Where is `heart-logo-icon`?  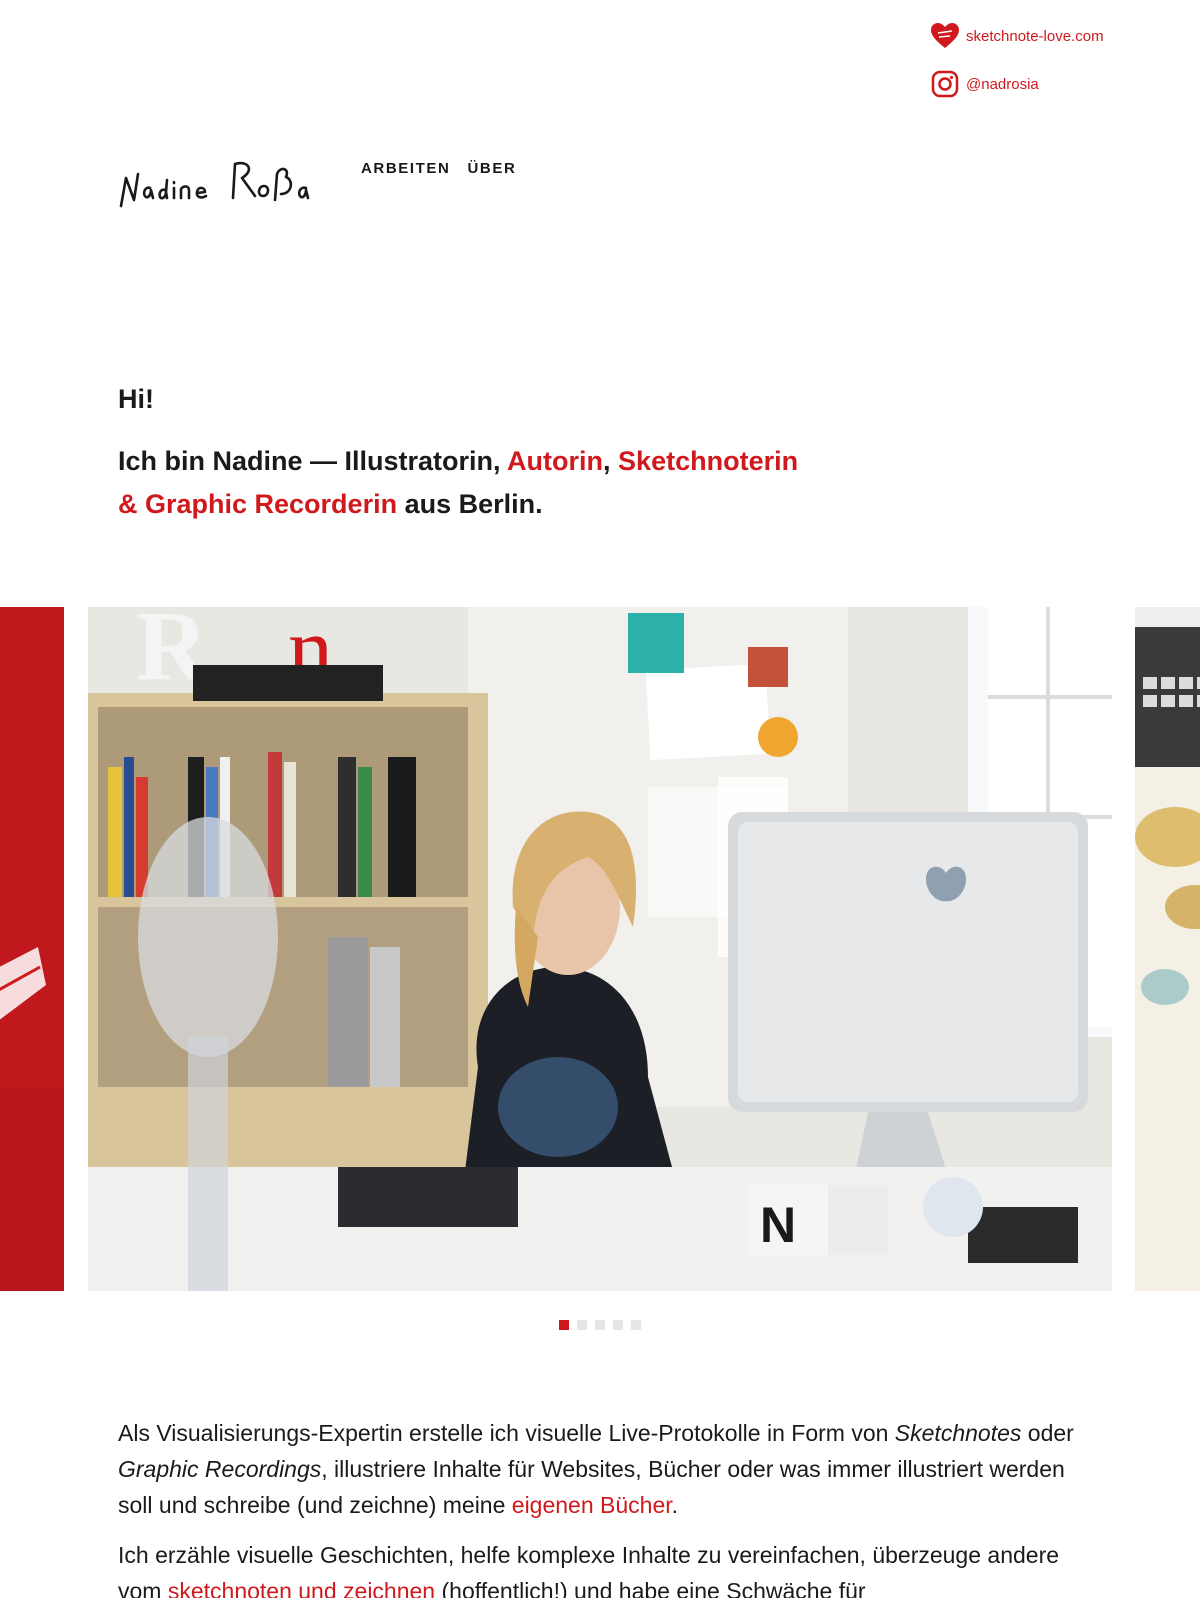 heart-logo-icon is located at coordinates (945, 36).